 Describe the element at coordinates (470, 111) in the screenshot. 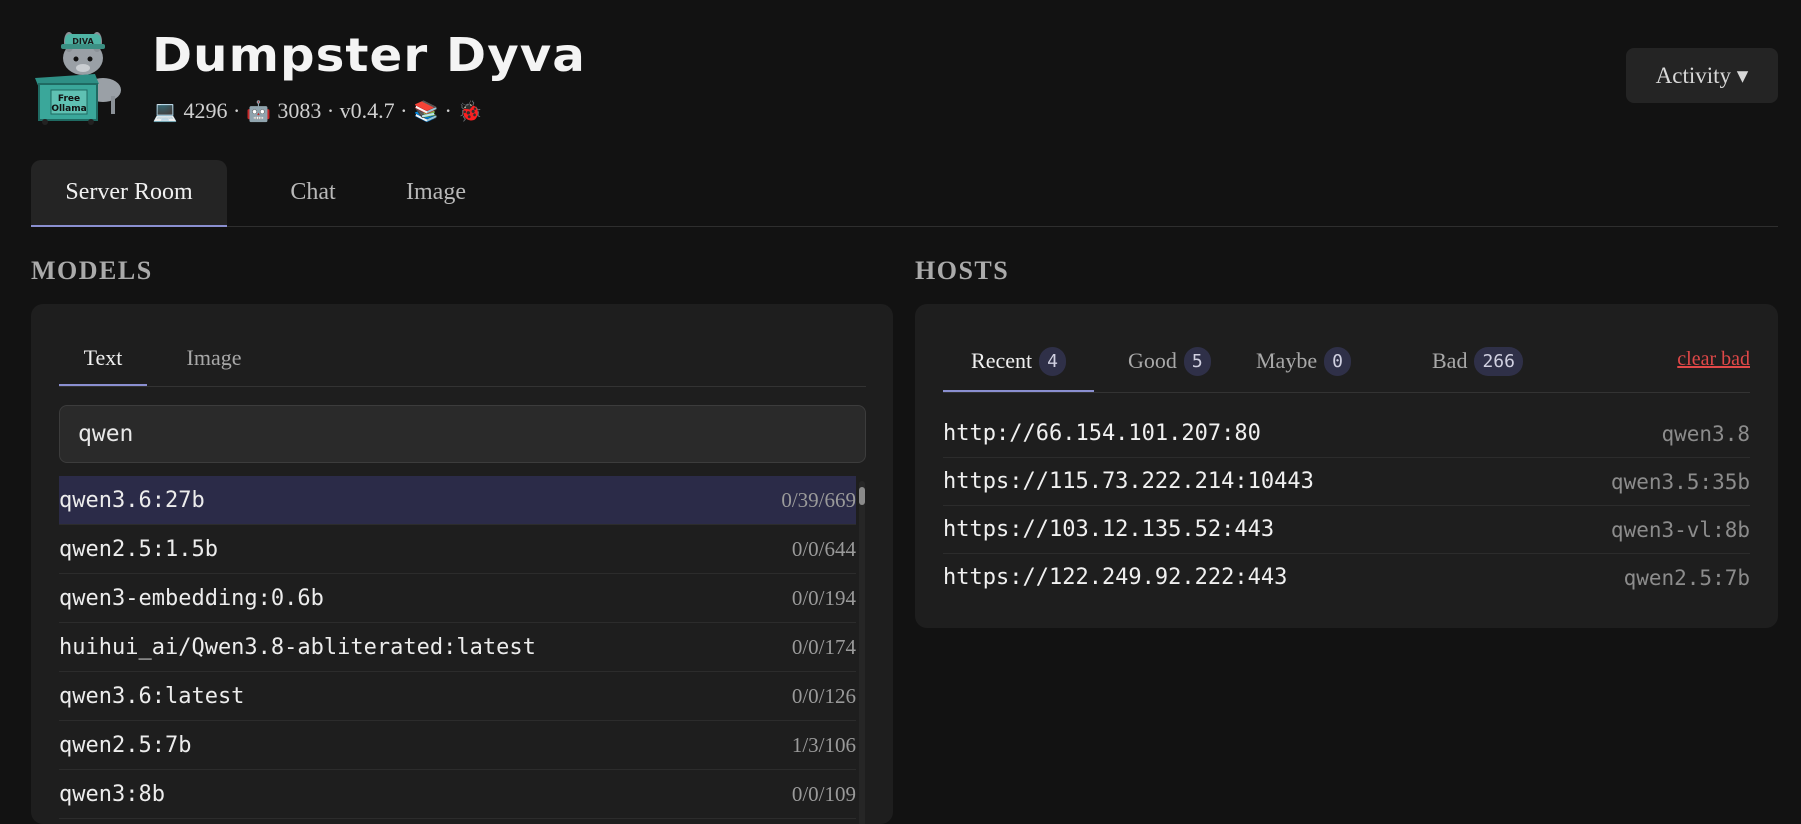

I see `ladybug-icon: 🐞` at that location.